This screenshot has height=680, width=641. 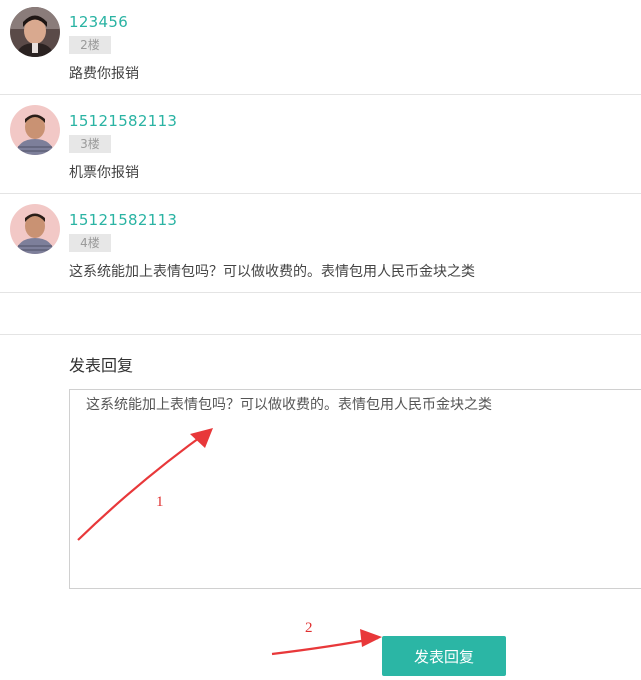 What do you see at coordinates (320, 144) in the screenshot?
I see `comment-item: 15121582113 3楼 机票你报销` at bounding box center [320, 144].